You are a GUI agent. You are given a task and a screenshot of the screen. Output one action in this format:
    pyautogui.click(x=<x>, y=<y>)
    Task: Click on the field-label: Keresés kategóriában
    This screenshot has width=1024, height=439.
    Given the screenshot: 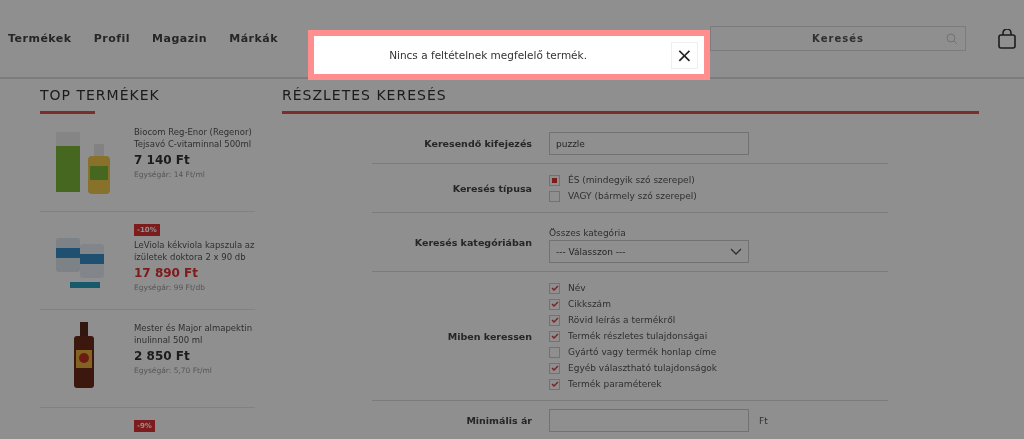 What is the action you would take?
    pyautogui.click(x=472, y=242)
    